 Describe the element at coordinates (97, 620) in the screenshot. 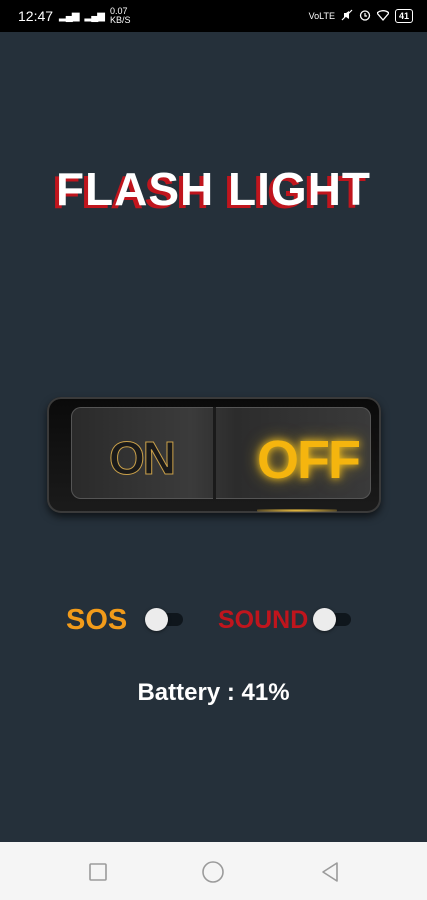

I see `sos-label: SOS` at that location.